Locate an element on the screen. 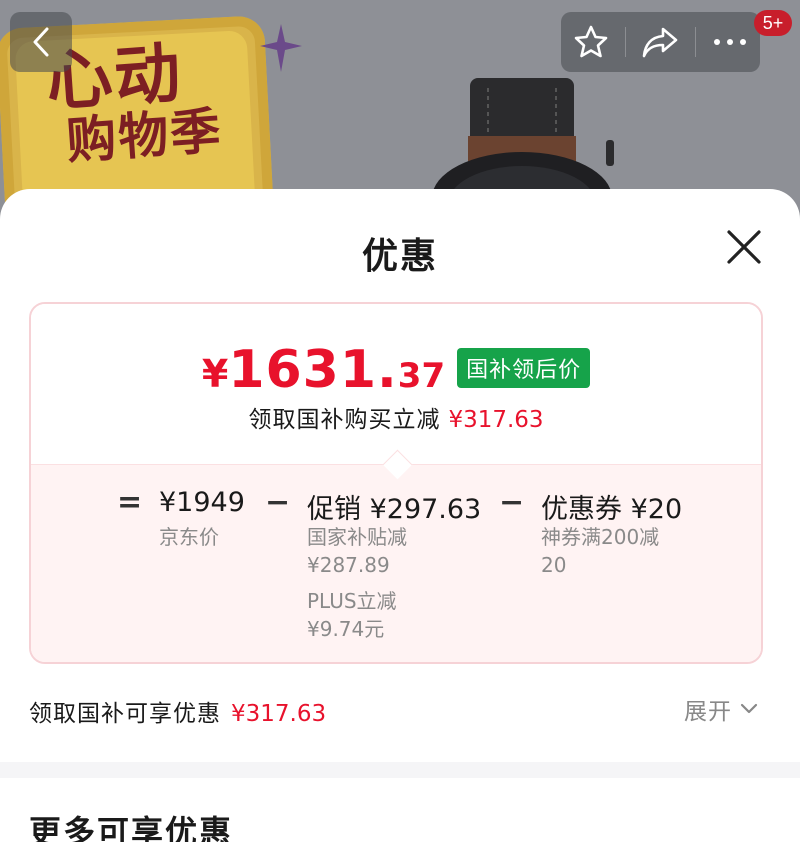 The height and width of the screenshot is (842, 800). expand-button: 展开 is located at coordinates (721, 709).